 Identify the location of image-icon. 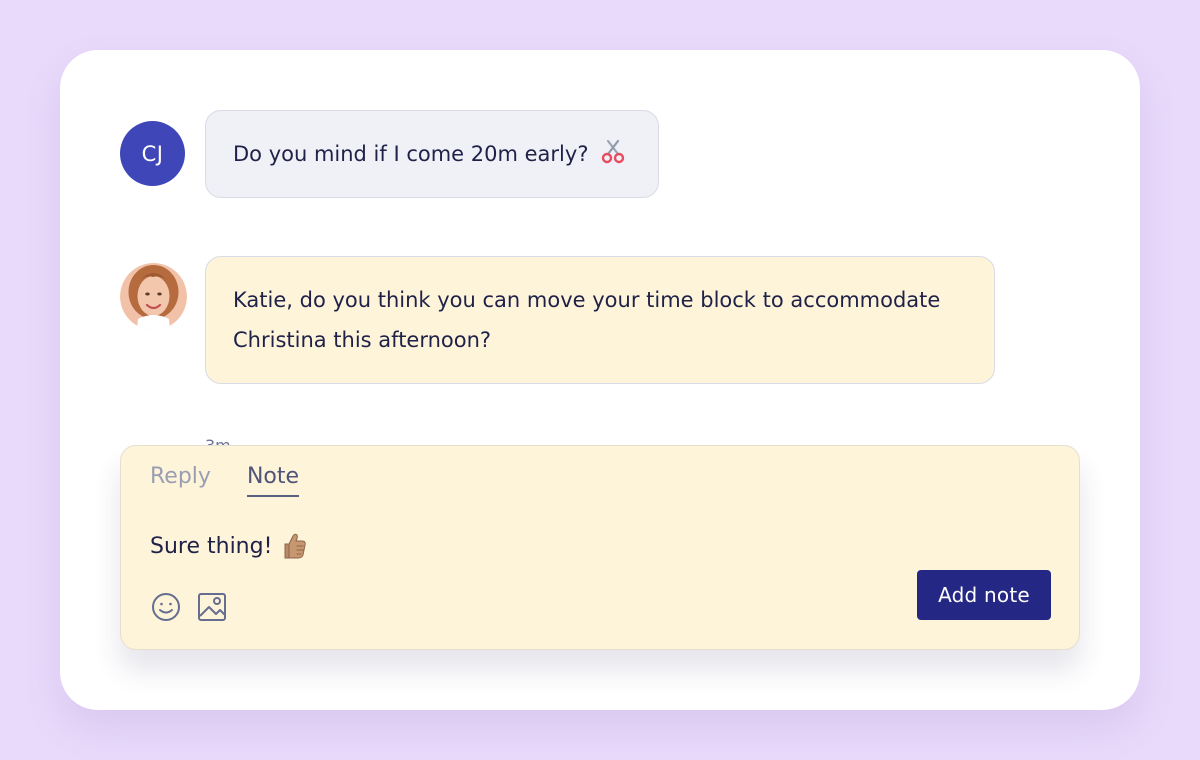
(212, 607).